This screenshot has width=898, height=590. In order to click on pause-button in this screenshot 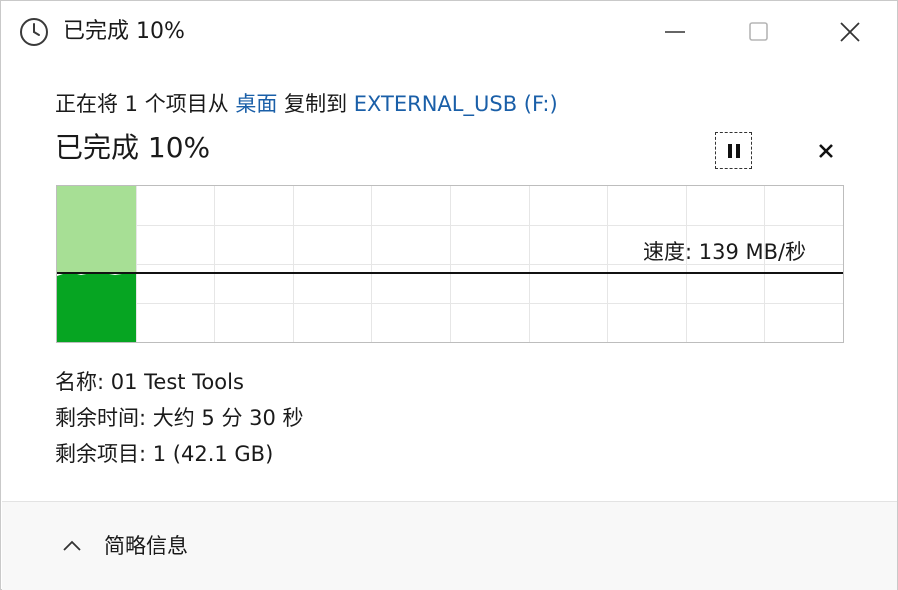, I will do `click(733, 150)`.